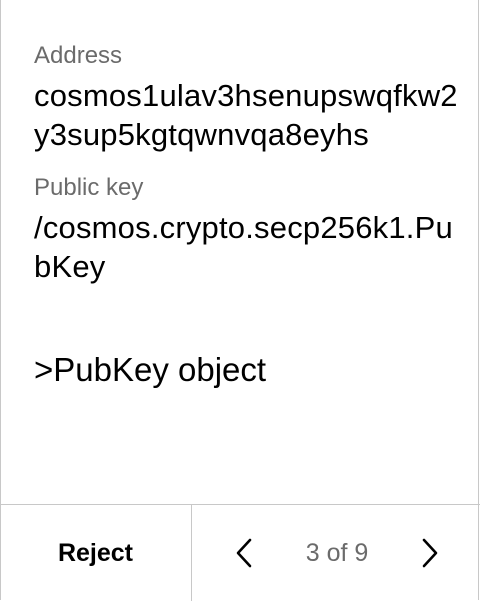 The width and height of the screenshot is (480, 601). What do you see at coordinates (249, 370) in the screenshot?
I see `pubkey-object-link: >PubKey object` at bounding box center [249, 370].